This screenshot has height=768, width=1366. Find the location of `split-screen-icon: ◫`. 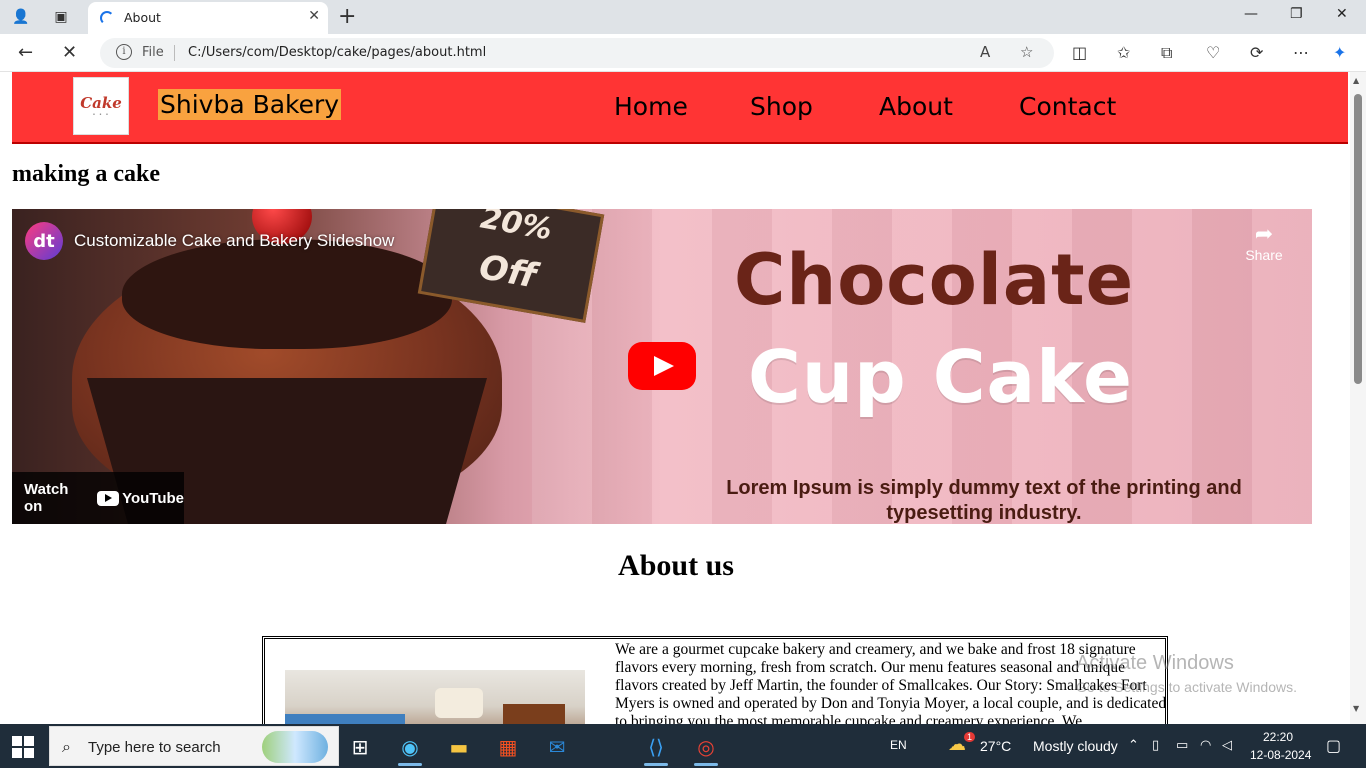

split-screen-icon: ◫ is located at coordinates (1079, 52).